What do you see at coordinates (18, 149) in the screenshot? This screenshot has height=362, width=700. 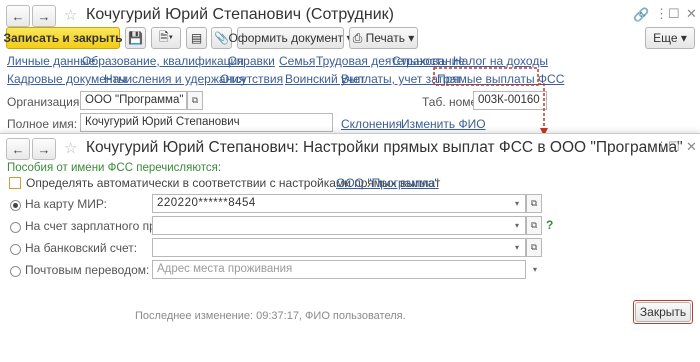 I see `dialog-back-arrow-icon: ←` at bounding box center [18, 149].